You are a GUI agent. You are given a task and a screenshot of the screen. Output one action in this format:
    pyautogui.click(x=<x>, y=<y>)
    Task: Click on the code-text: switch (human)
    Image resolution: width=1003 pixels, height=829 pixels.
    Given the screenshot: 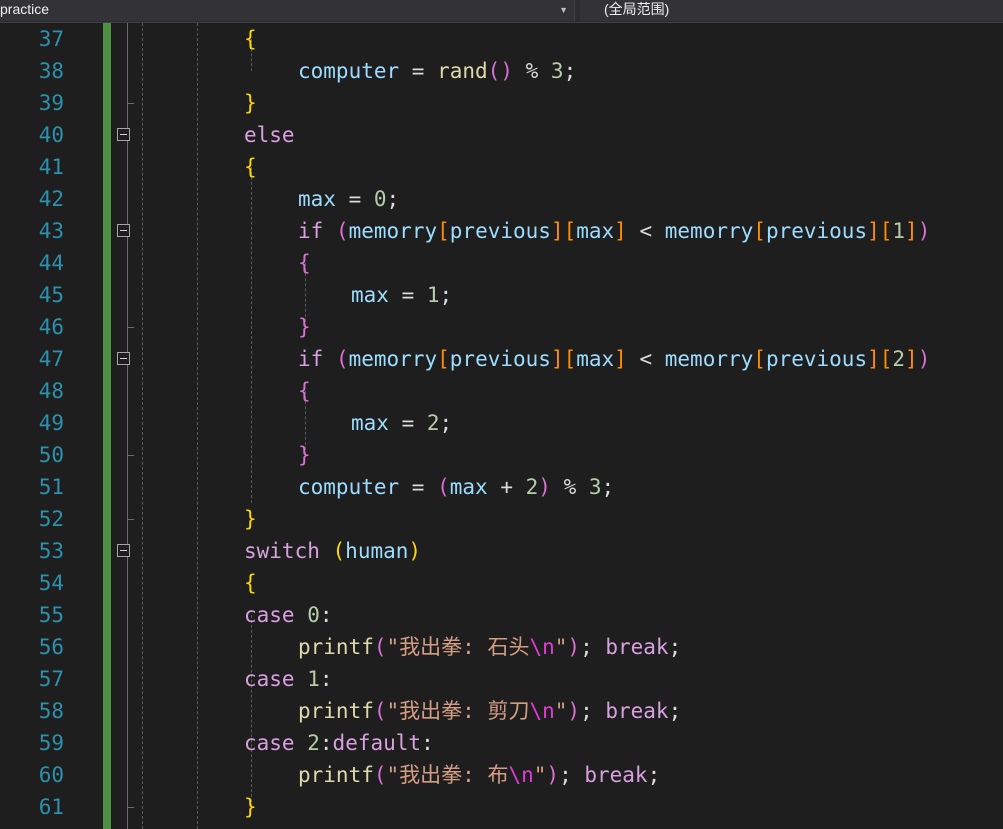 What is the action you would take?
    pyautogui.click(x=332, y=551)
    